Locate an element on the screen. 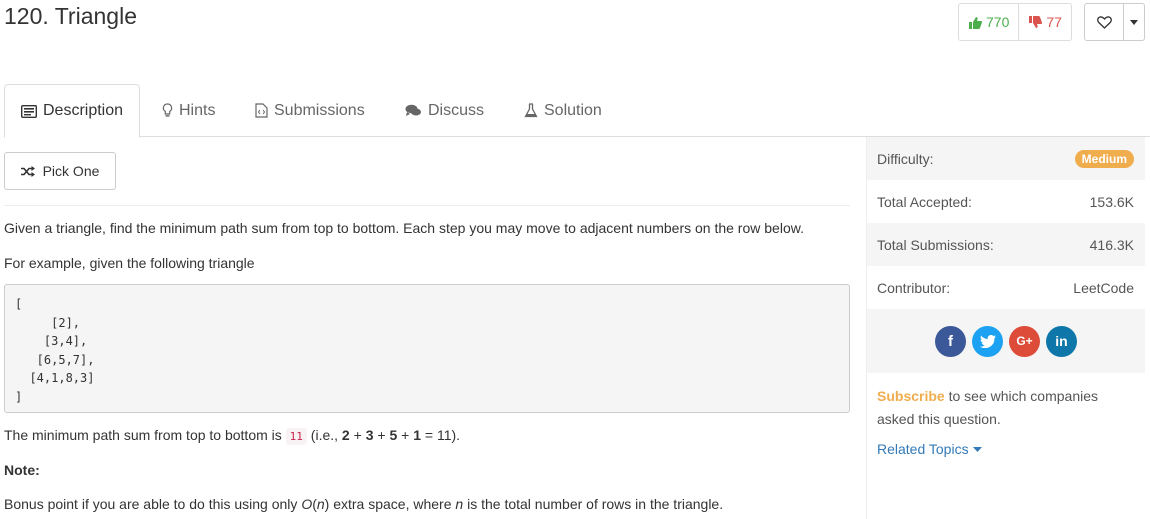 This screenshot has height=519, width=1150. note-heading: Note: is located at coordinates (22, 470).